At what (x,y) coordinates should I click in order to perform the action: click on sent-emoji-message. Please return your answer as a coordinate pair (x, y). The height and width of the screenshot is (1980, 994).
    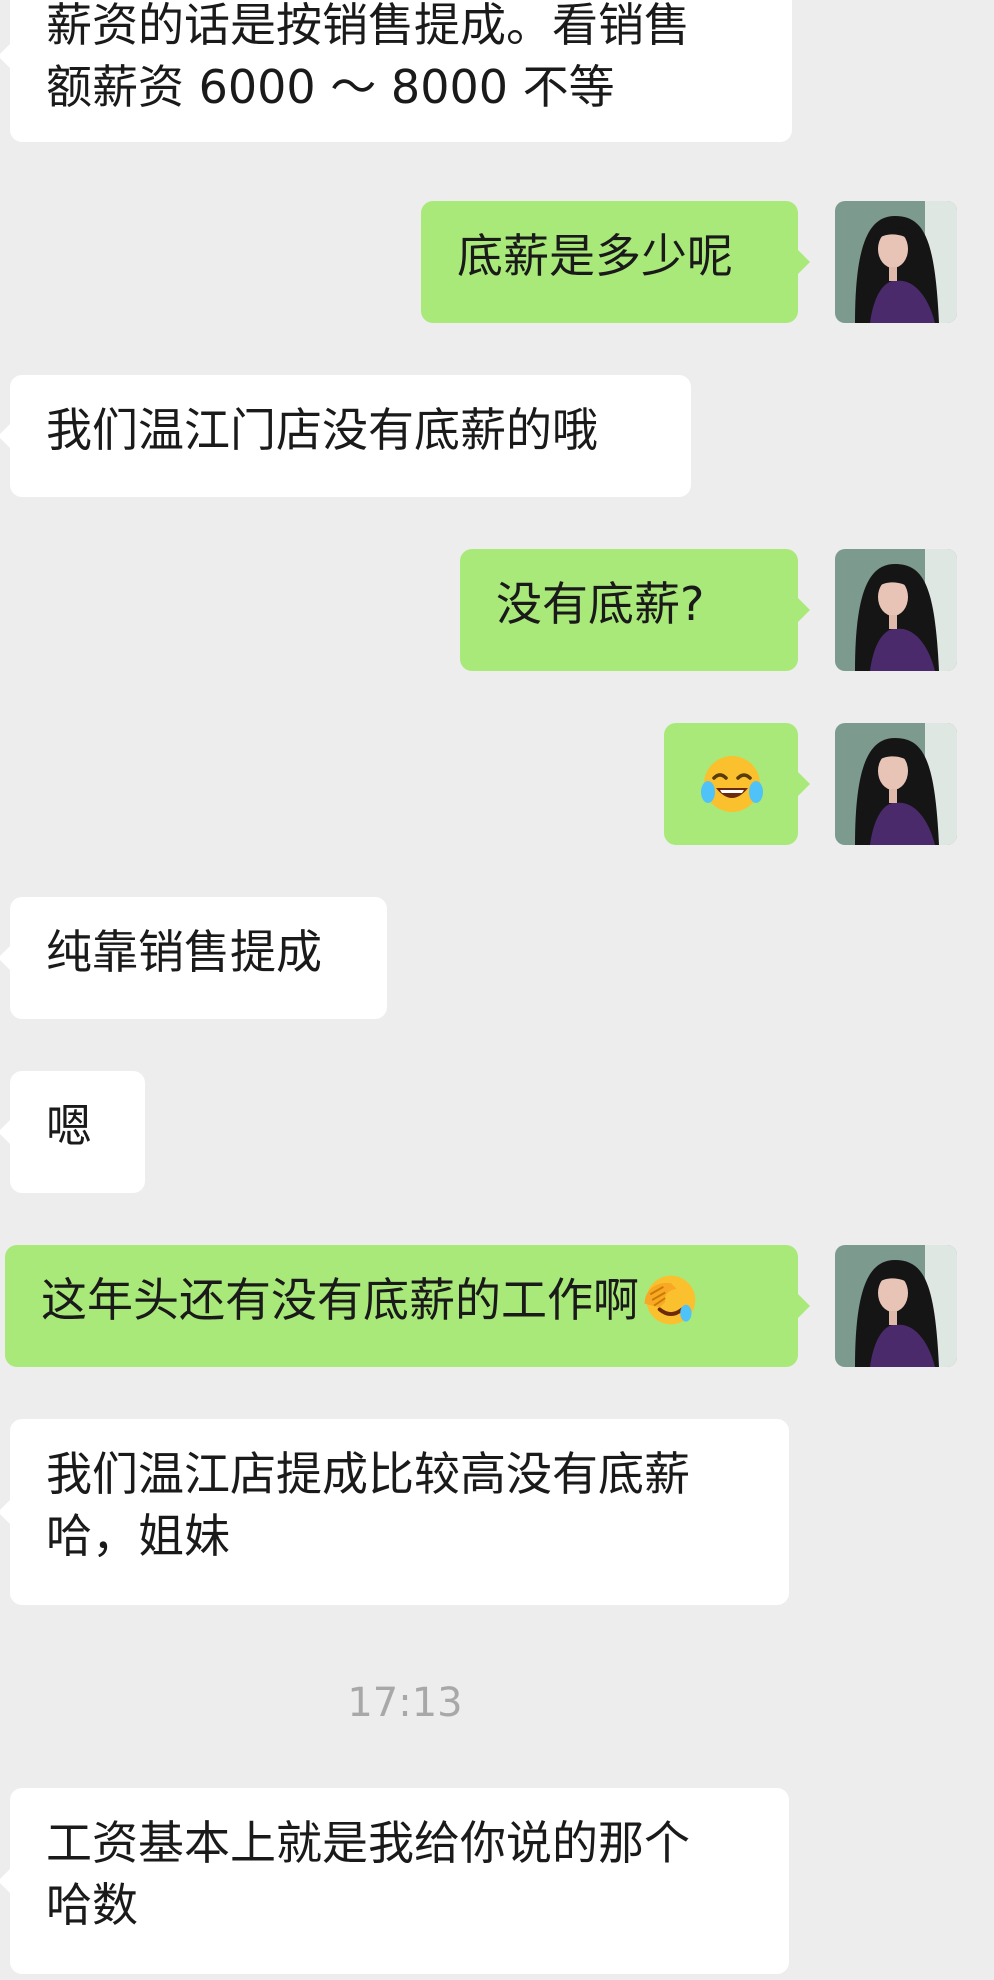
    Looking at the image, I should click on (737, 784).